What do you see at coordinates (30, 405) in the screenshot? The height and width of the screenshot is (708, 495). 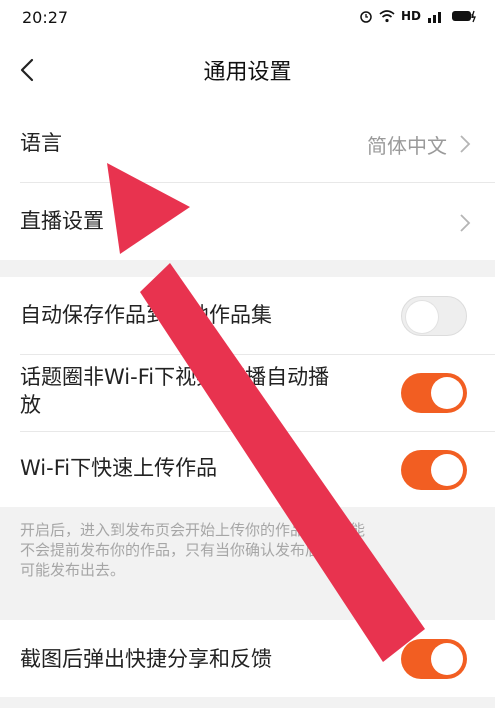 I see `autoplay-label-line2: 放` at bounding box center [30, 405].